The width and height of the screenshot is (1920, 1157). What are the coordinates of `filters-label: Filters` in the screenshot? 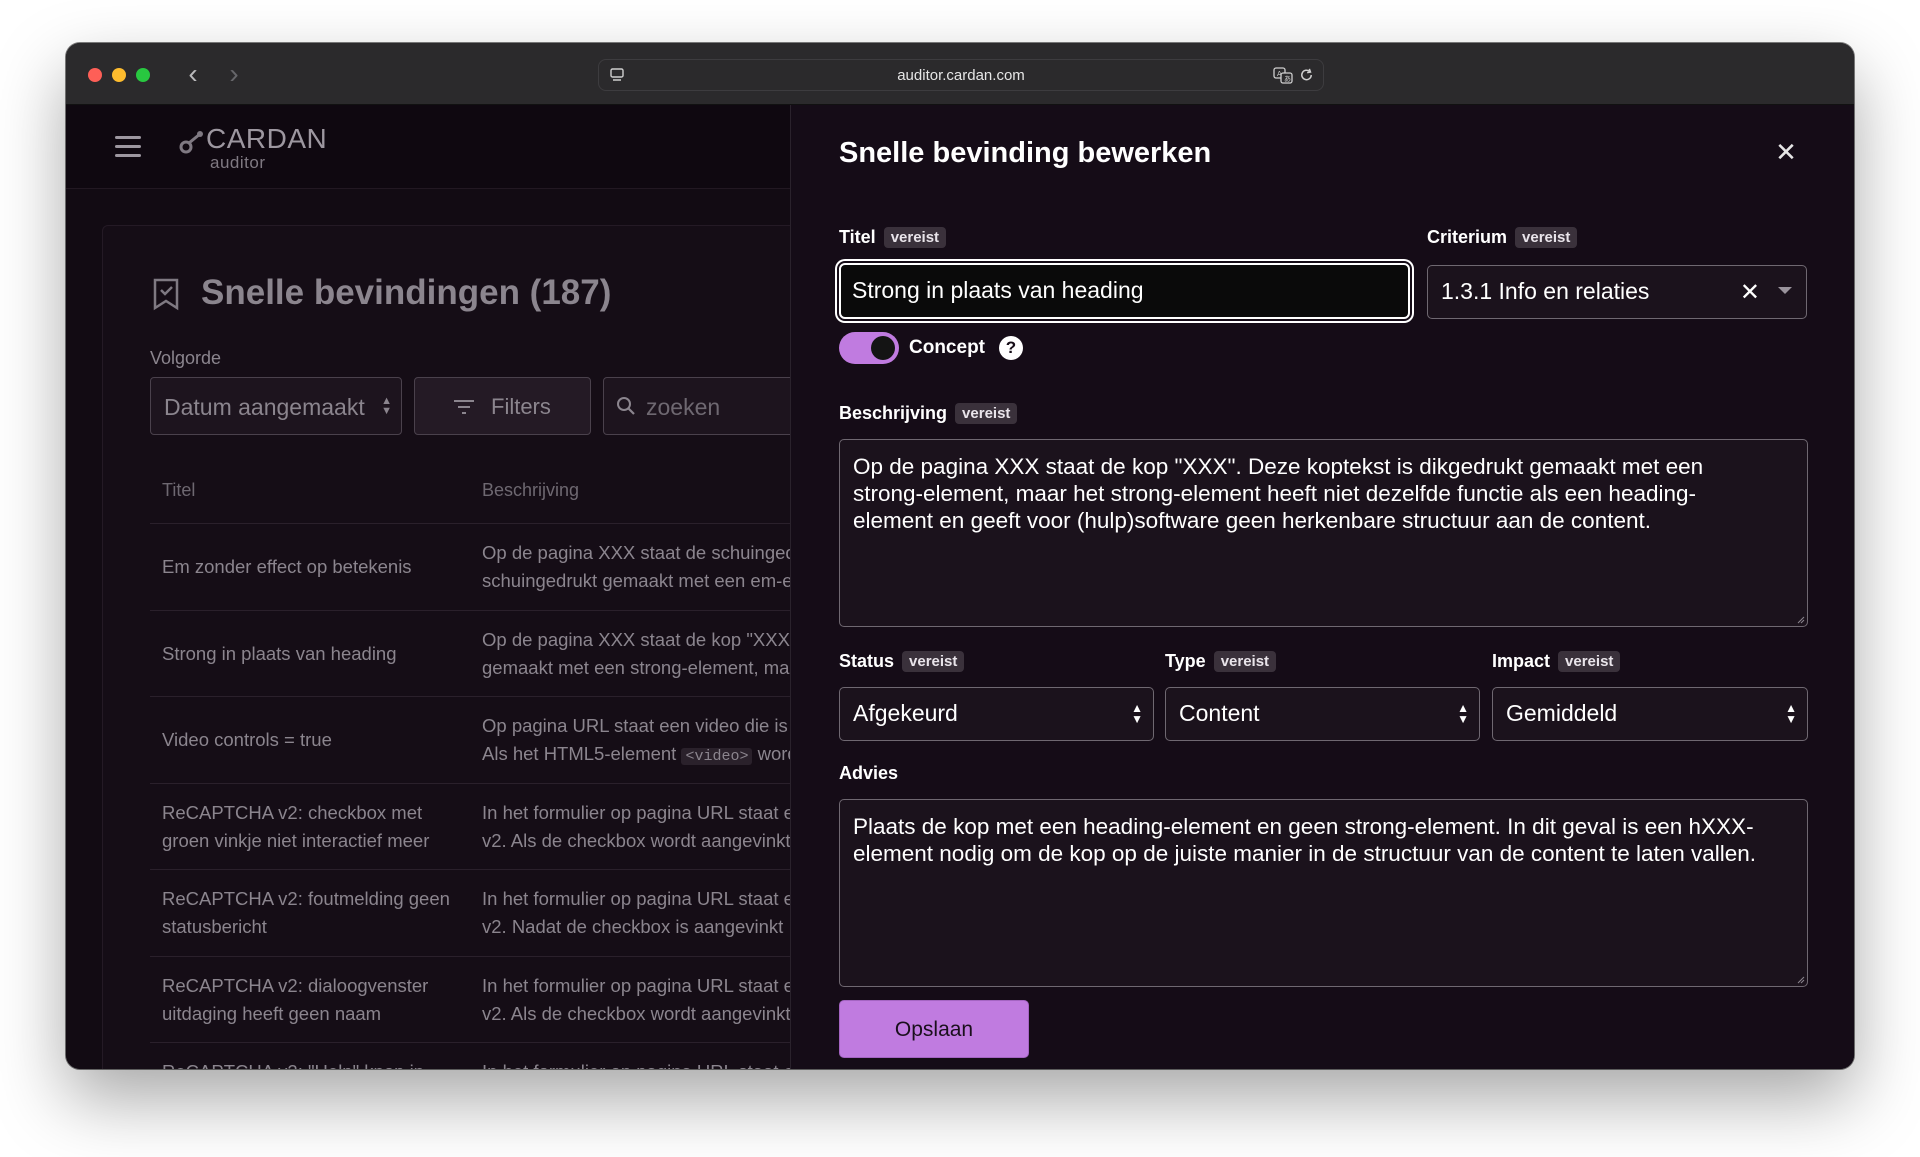 It's located at (521, 406).